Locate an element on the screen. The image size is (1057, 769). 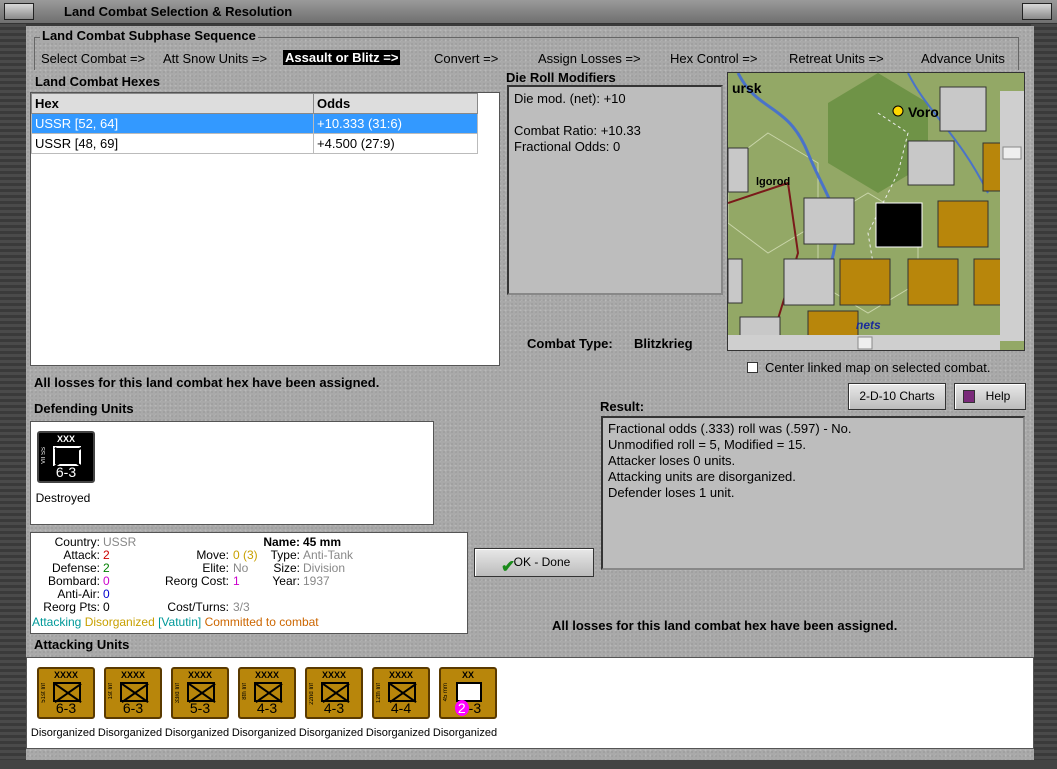
phase-assault-or-blitz: Assault or Blitz => is located at coordinates (342, 57).